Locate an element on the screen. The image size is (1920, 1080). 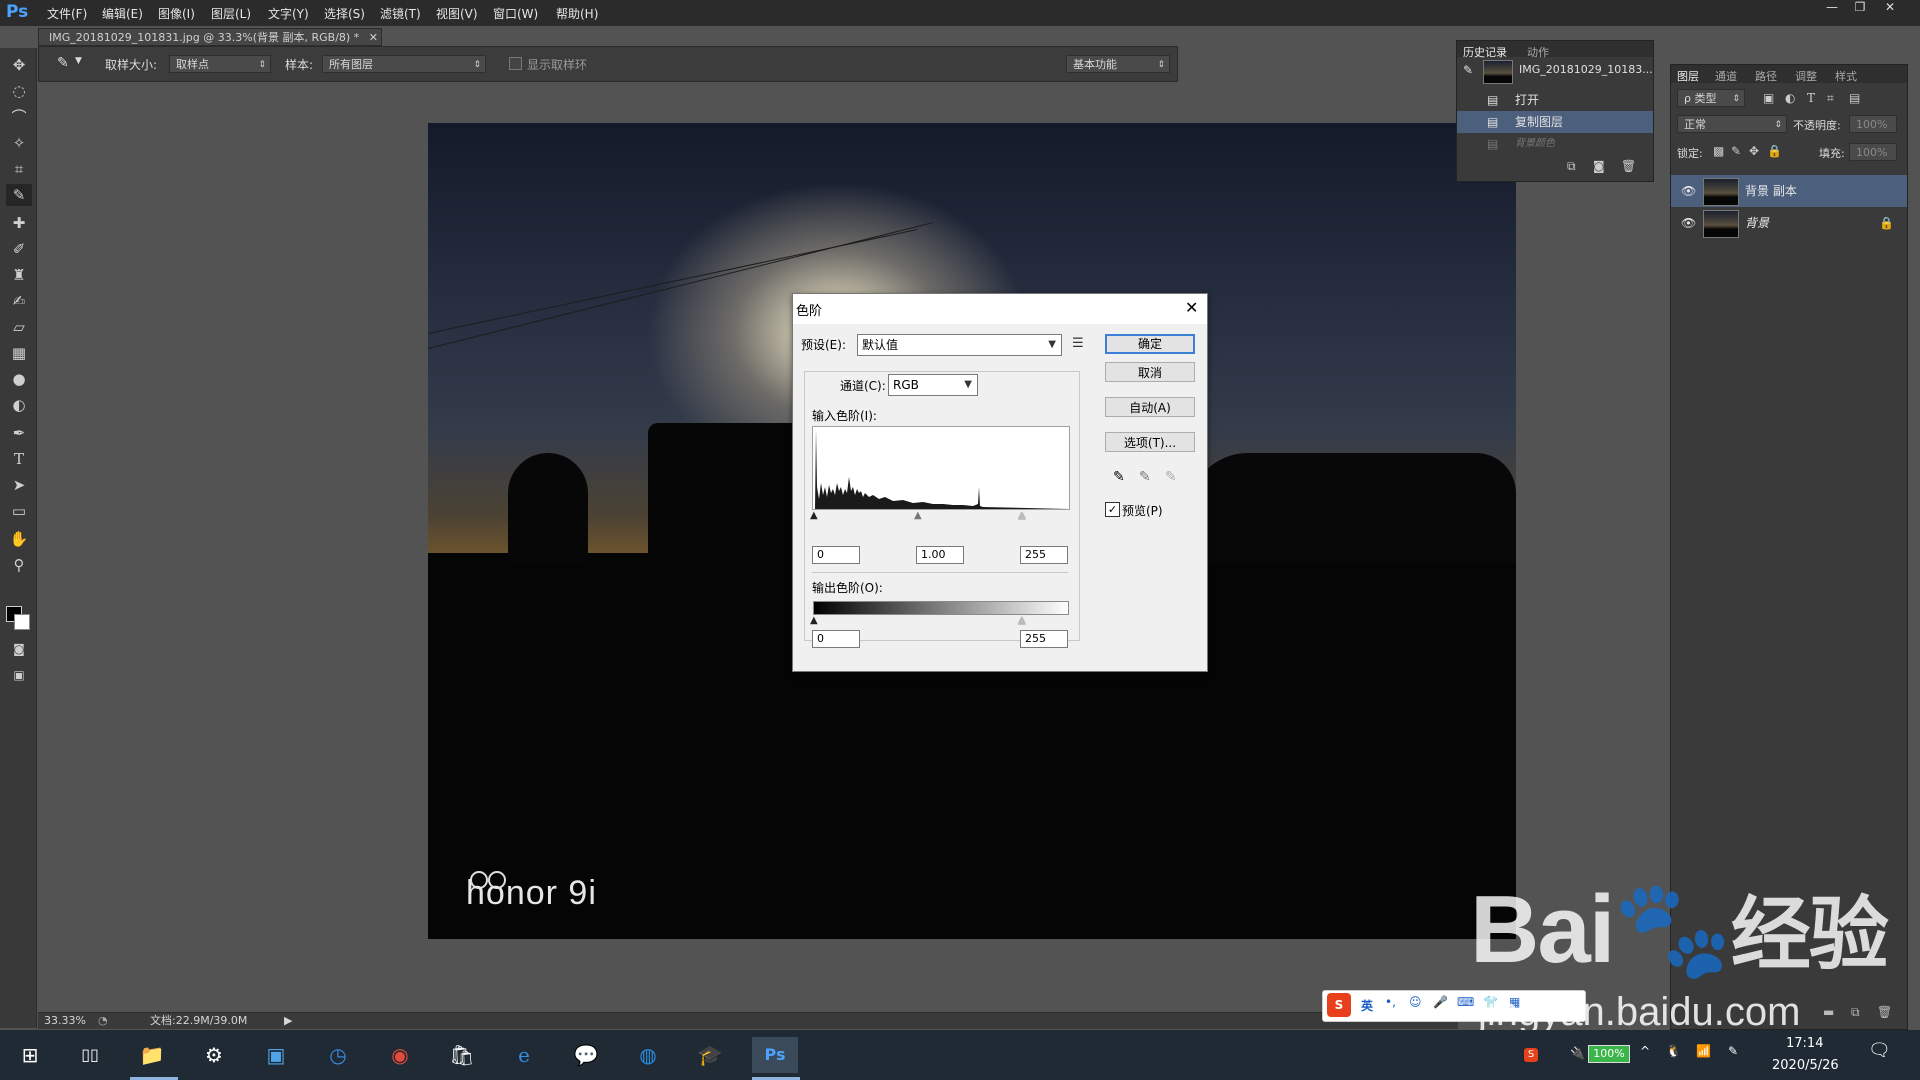
lock-brush-icon: ✎ is located at coordinates (1736, 151).